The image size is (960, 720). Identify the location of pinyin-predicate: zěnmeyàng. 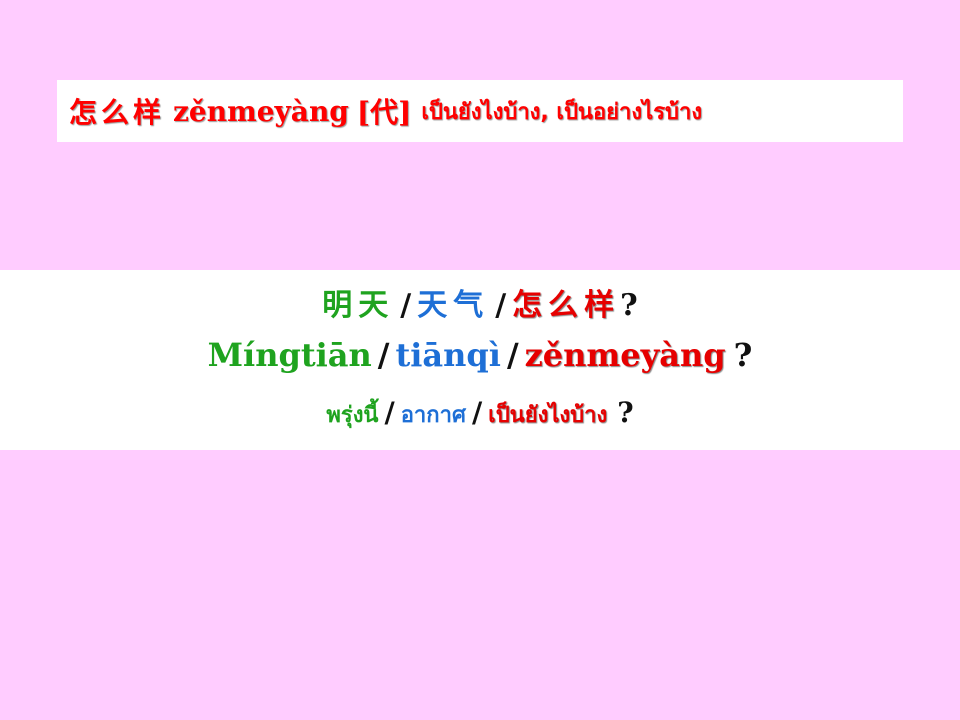
(625, 355).